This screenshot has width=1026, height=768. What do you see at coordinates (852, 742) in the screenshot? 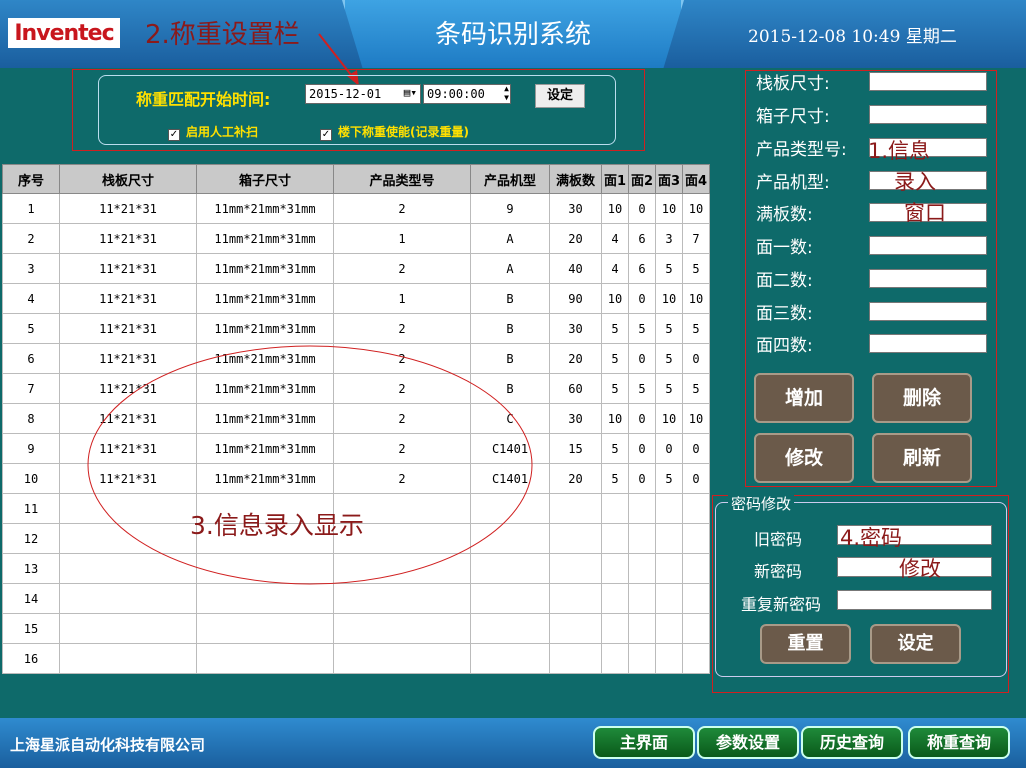
I see `nav-history-button: 历史查询` at bounding box center [852, 742].